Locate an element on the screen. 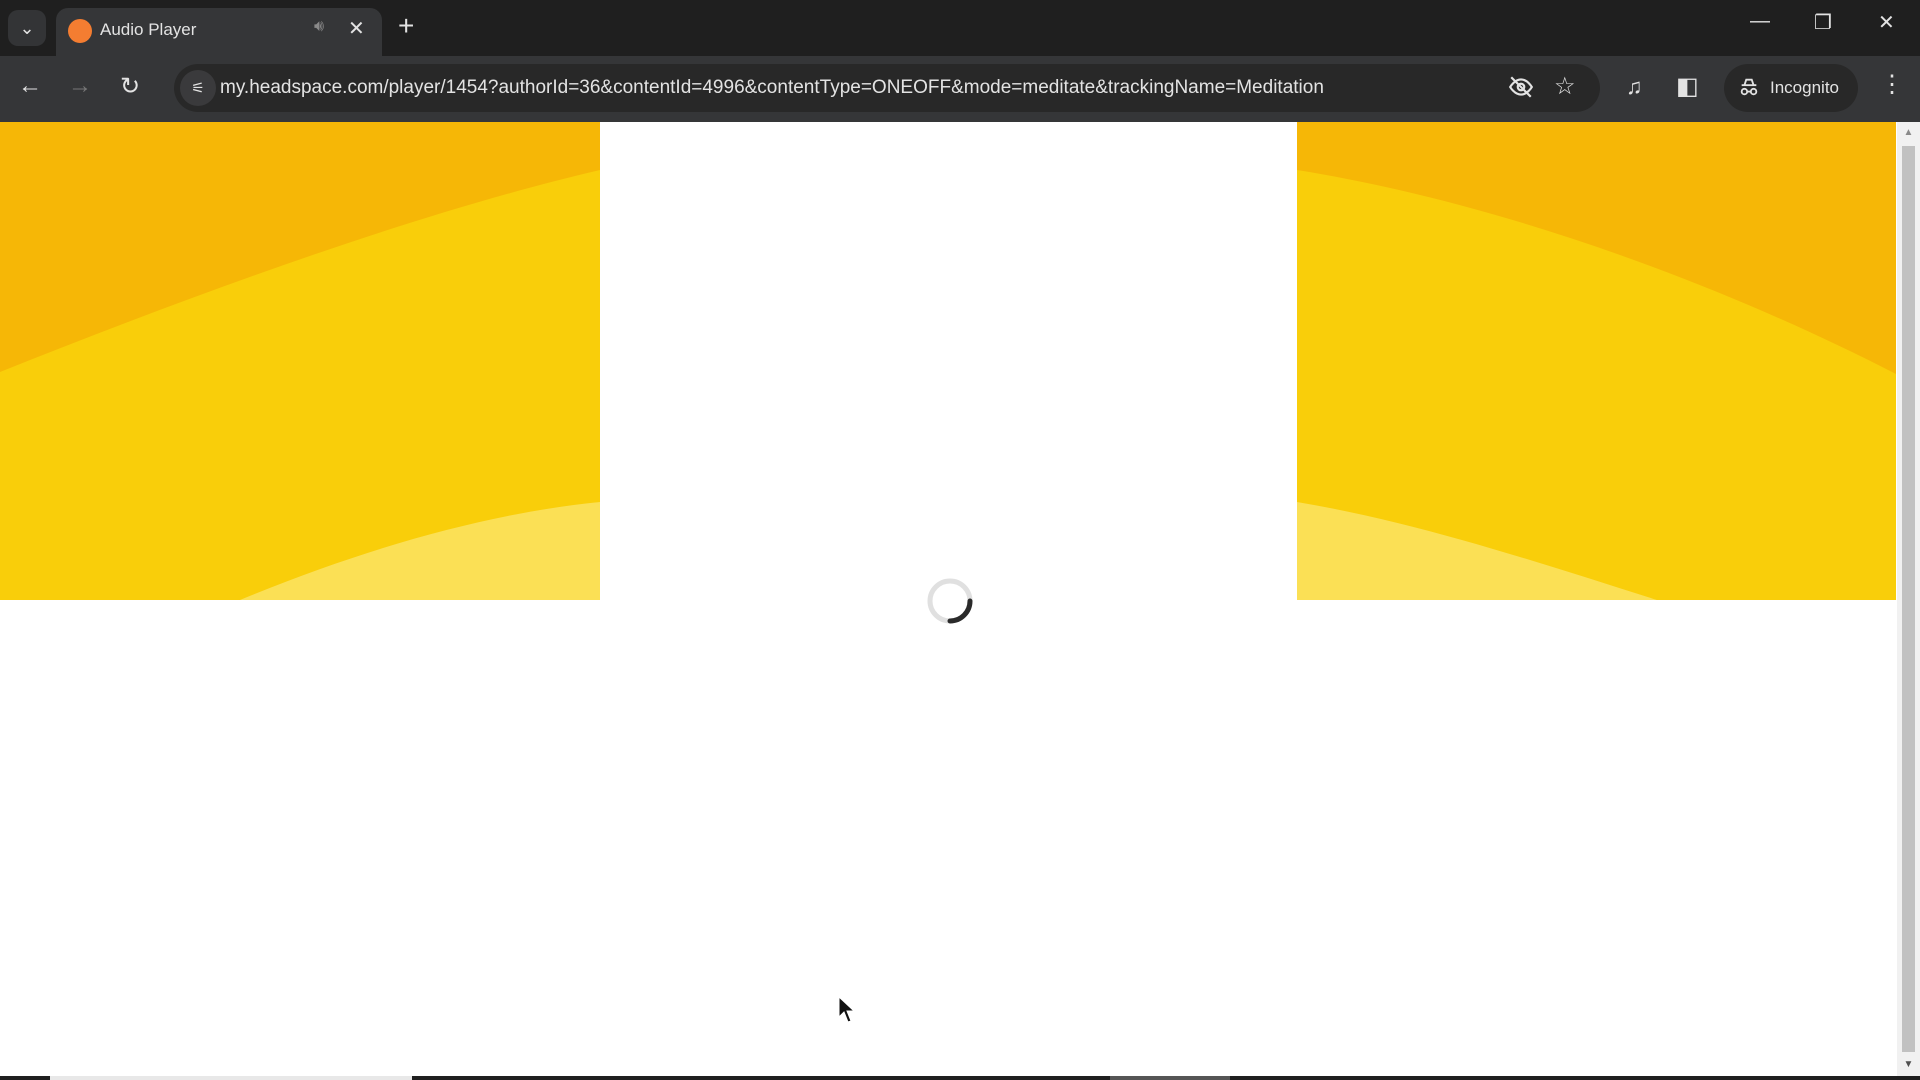  reload-button: ↻ is located at coordinates (130, 86).